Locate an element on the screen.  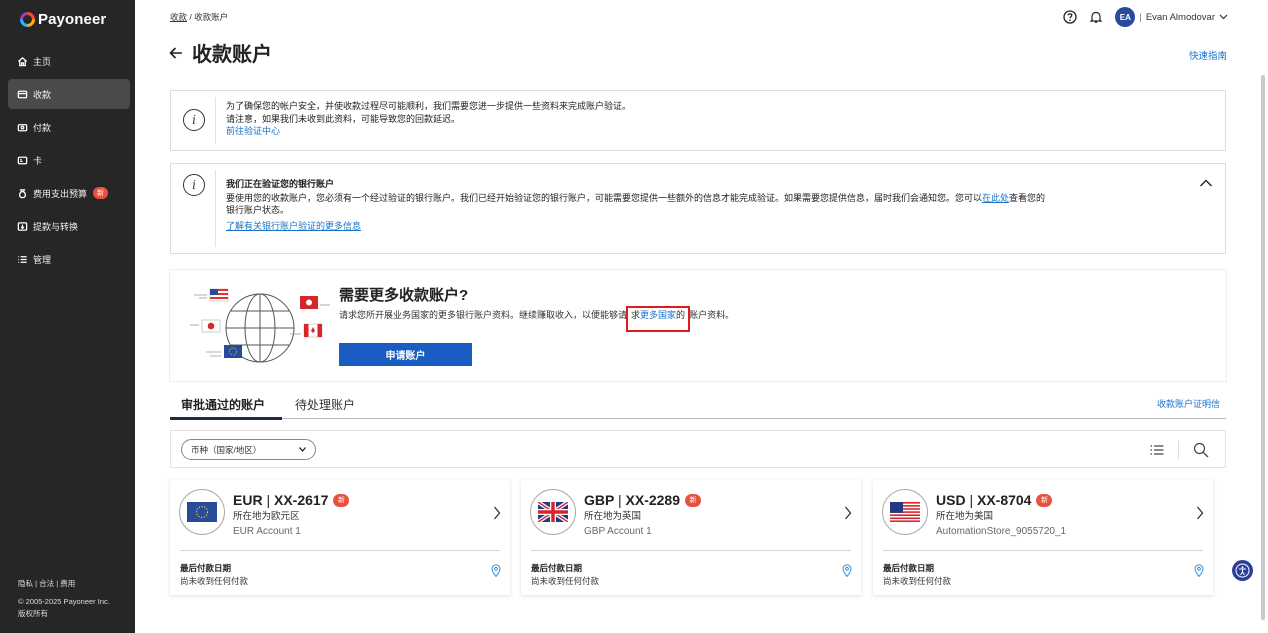
notice-line-2: 请注意，如果我们未收到此资料，可能导致您的回款延迟。 is located at coordinates (343, 118).